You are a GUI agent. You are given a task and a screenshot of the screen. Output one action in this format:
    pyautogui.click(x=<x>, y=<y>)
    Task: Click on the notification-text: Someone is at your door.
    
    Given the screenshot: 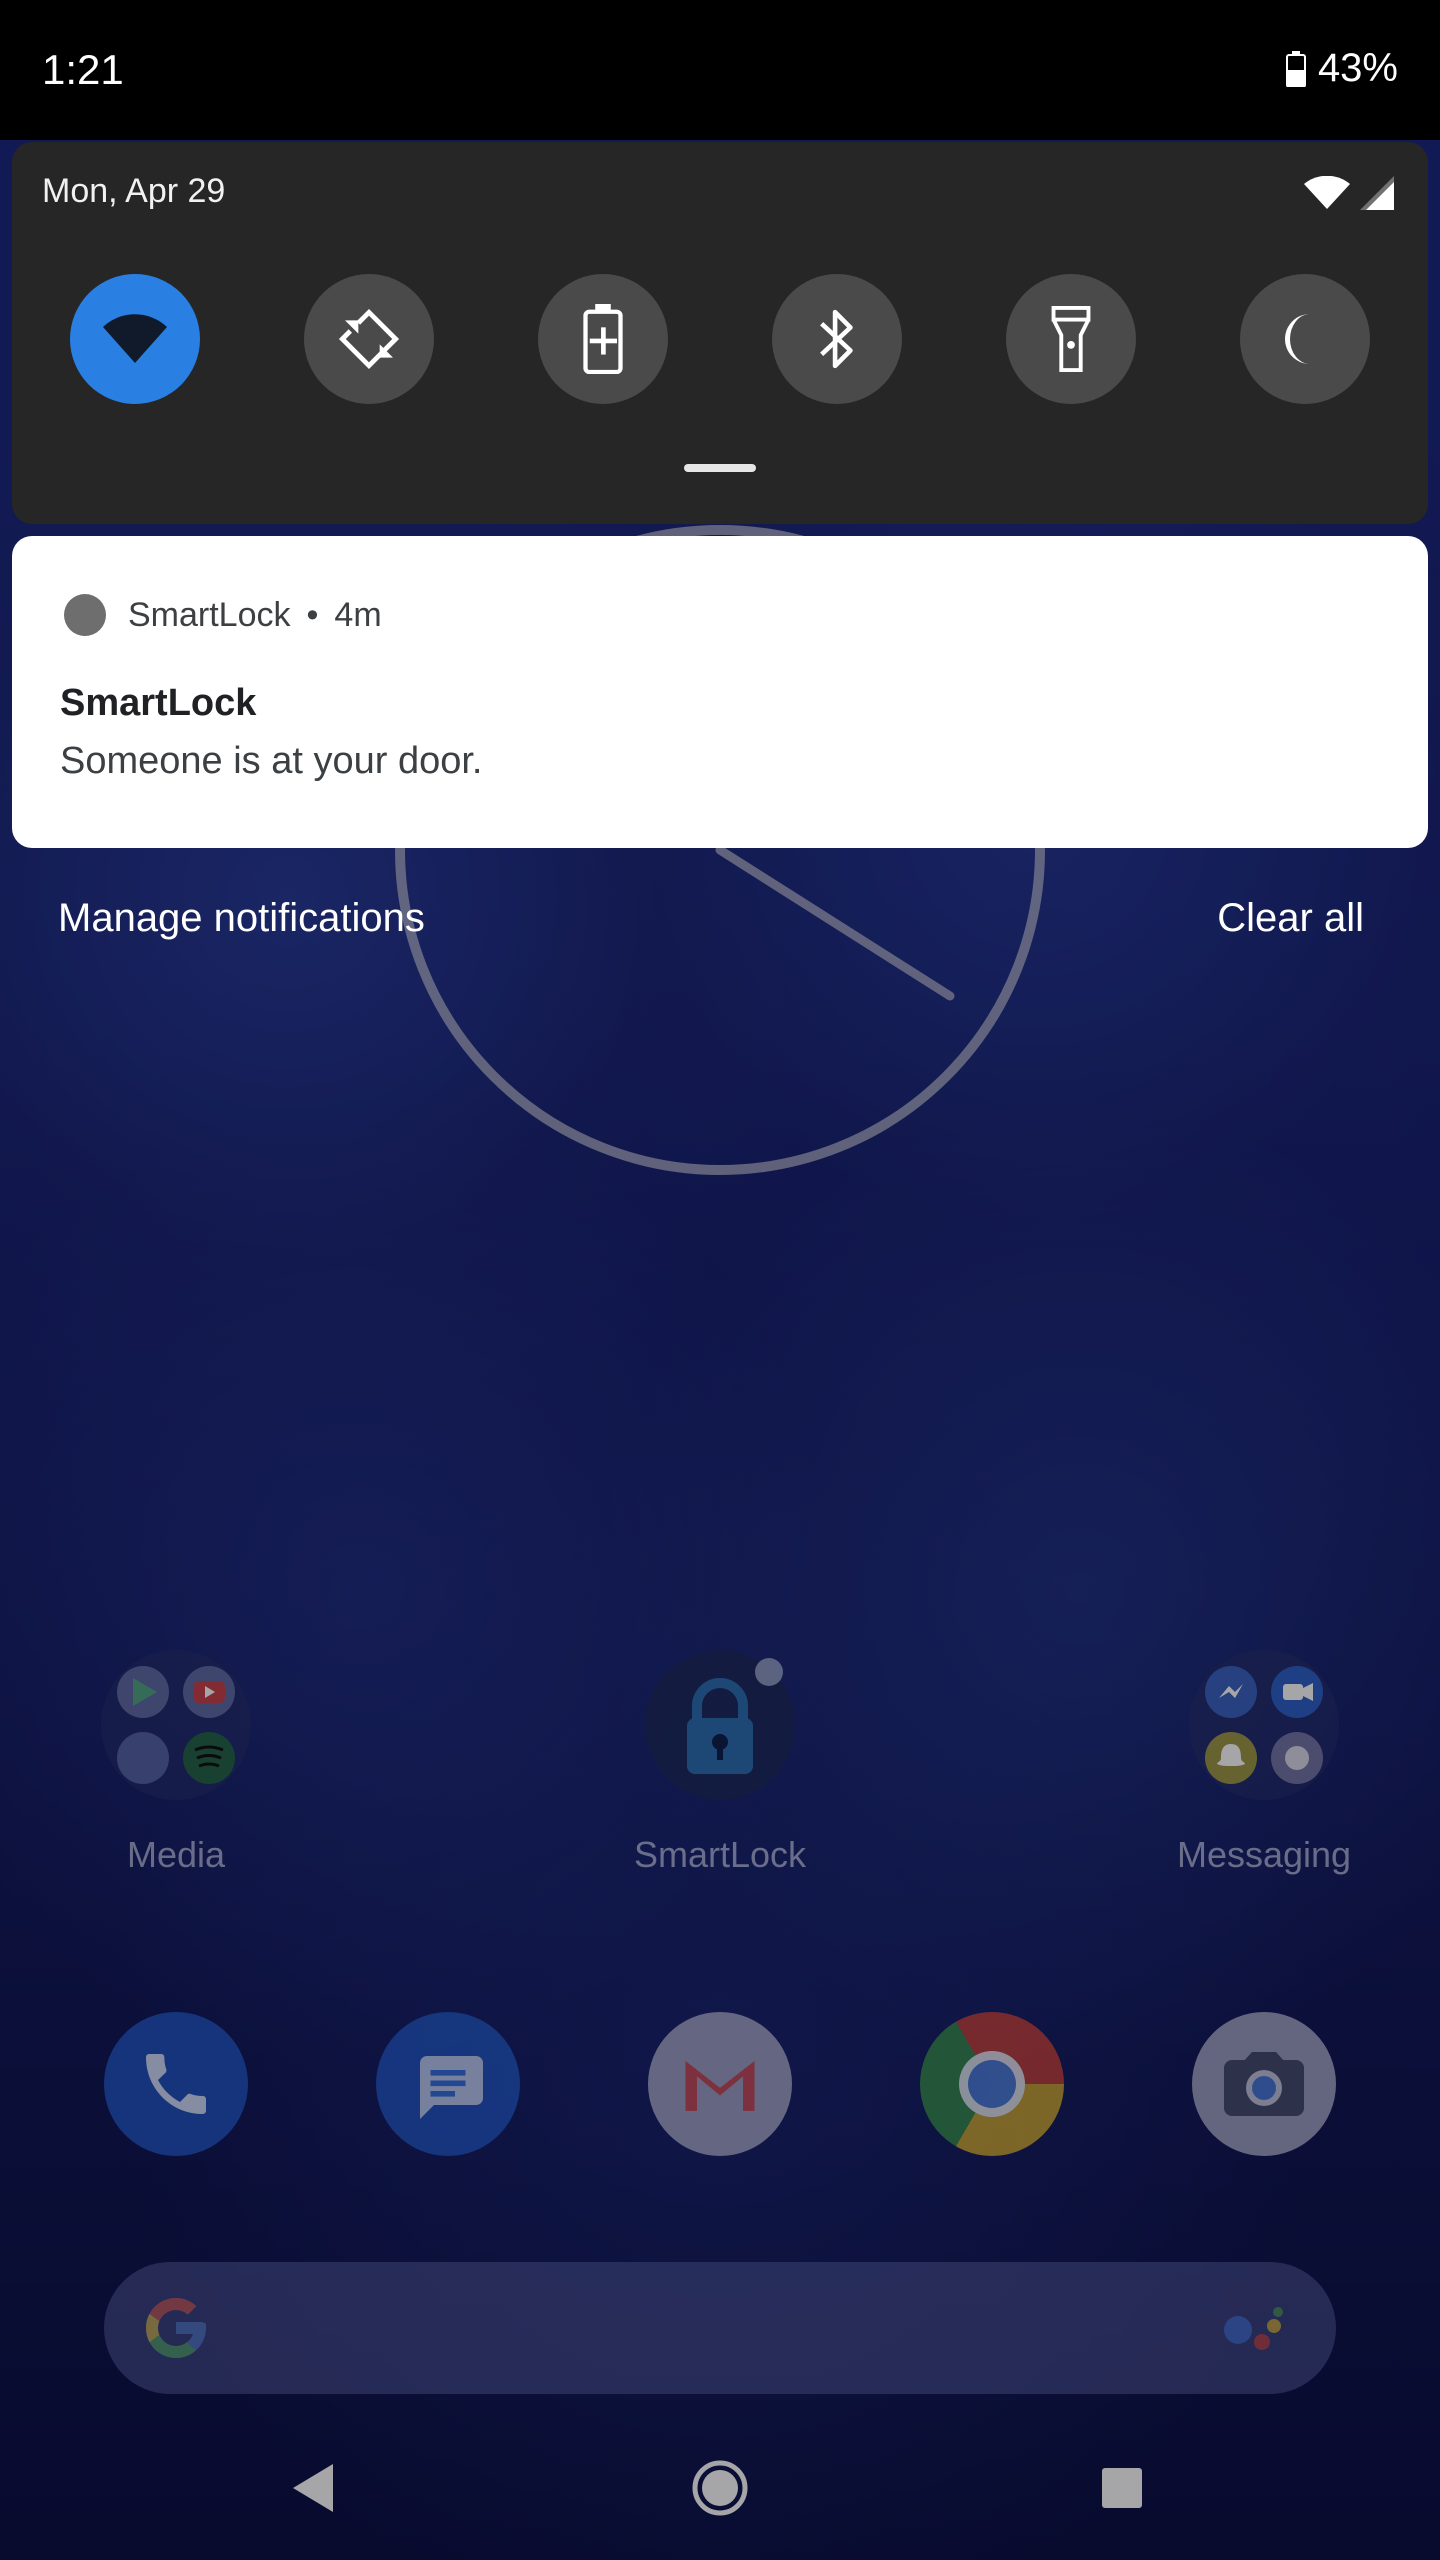 What is the action you would take?
    pyautogui.click(x=271, y=761)
    